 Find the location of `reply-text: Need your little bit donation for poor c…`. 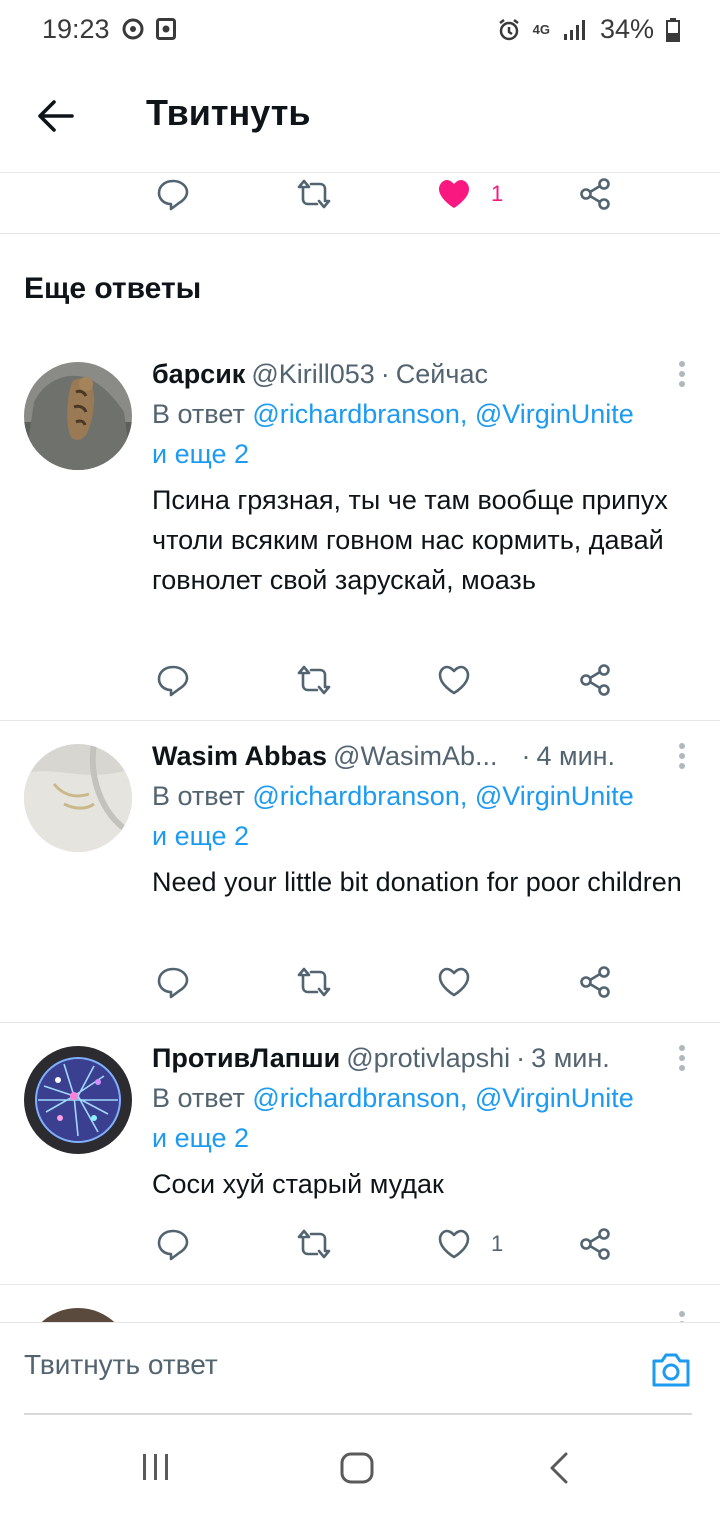

reply-text: Need your little bit donation for poor c… is located at coordinates (417, 882).